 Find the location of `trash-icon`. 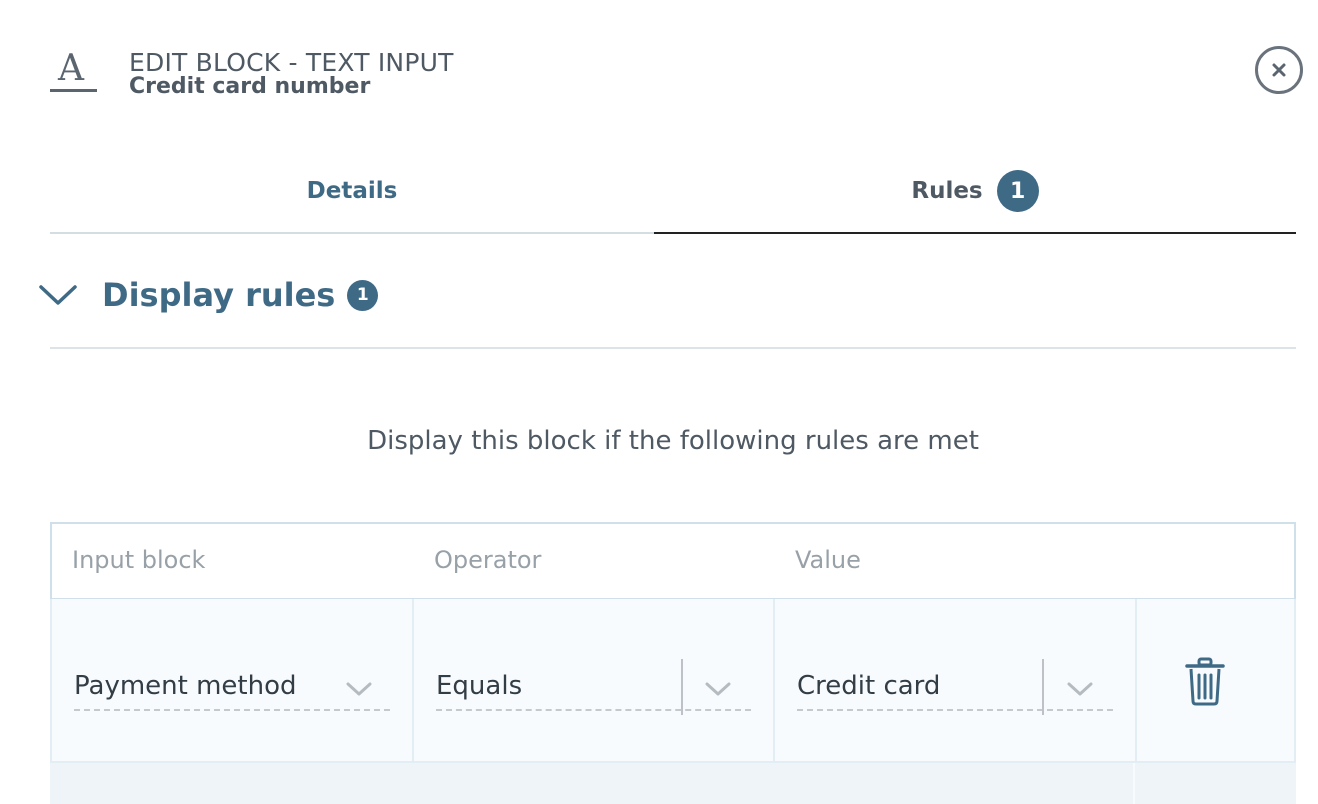

trash-icon is located at coordinates (1205, 681).